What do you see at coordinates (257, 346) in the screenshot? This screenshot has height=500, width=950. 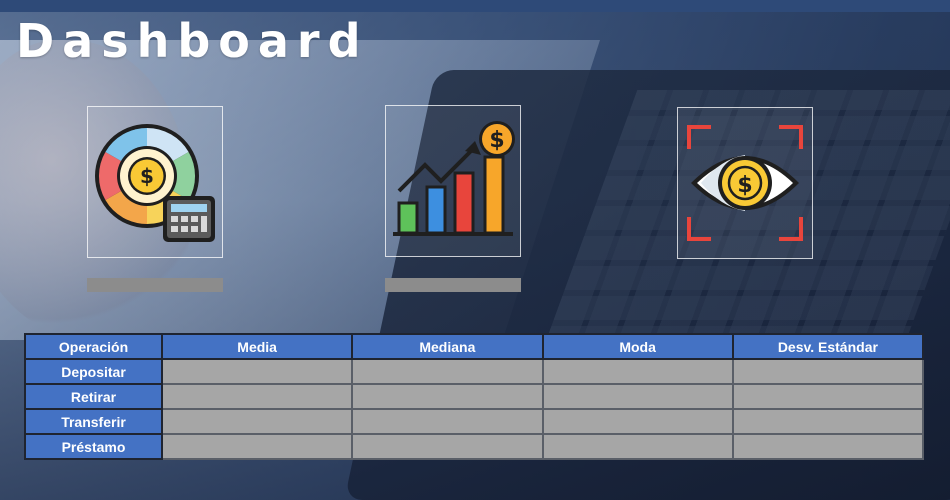 I see `header-media: Media` at bounding box center [257, 346].